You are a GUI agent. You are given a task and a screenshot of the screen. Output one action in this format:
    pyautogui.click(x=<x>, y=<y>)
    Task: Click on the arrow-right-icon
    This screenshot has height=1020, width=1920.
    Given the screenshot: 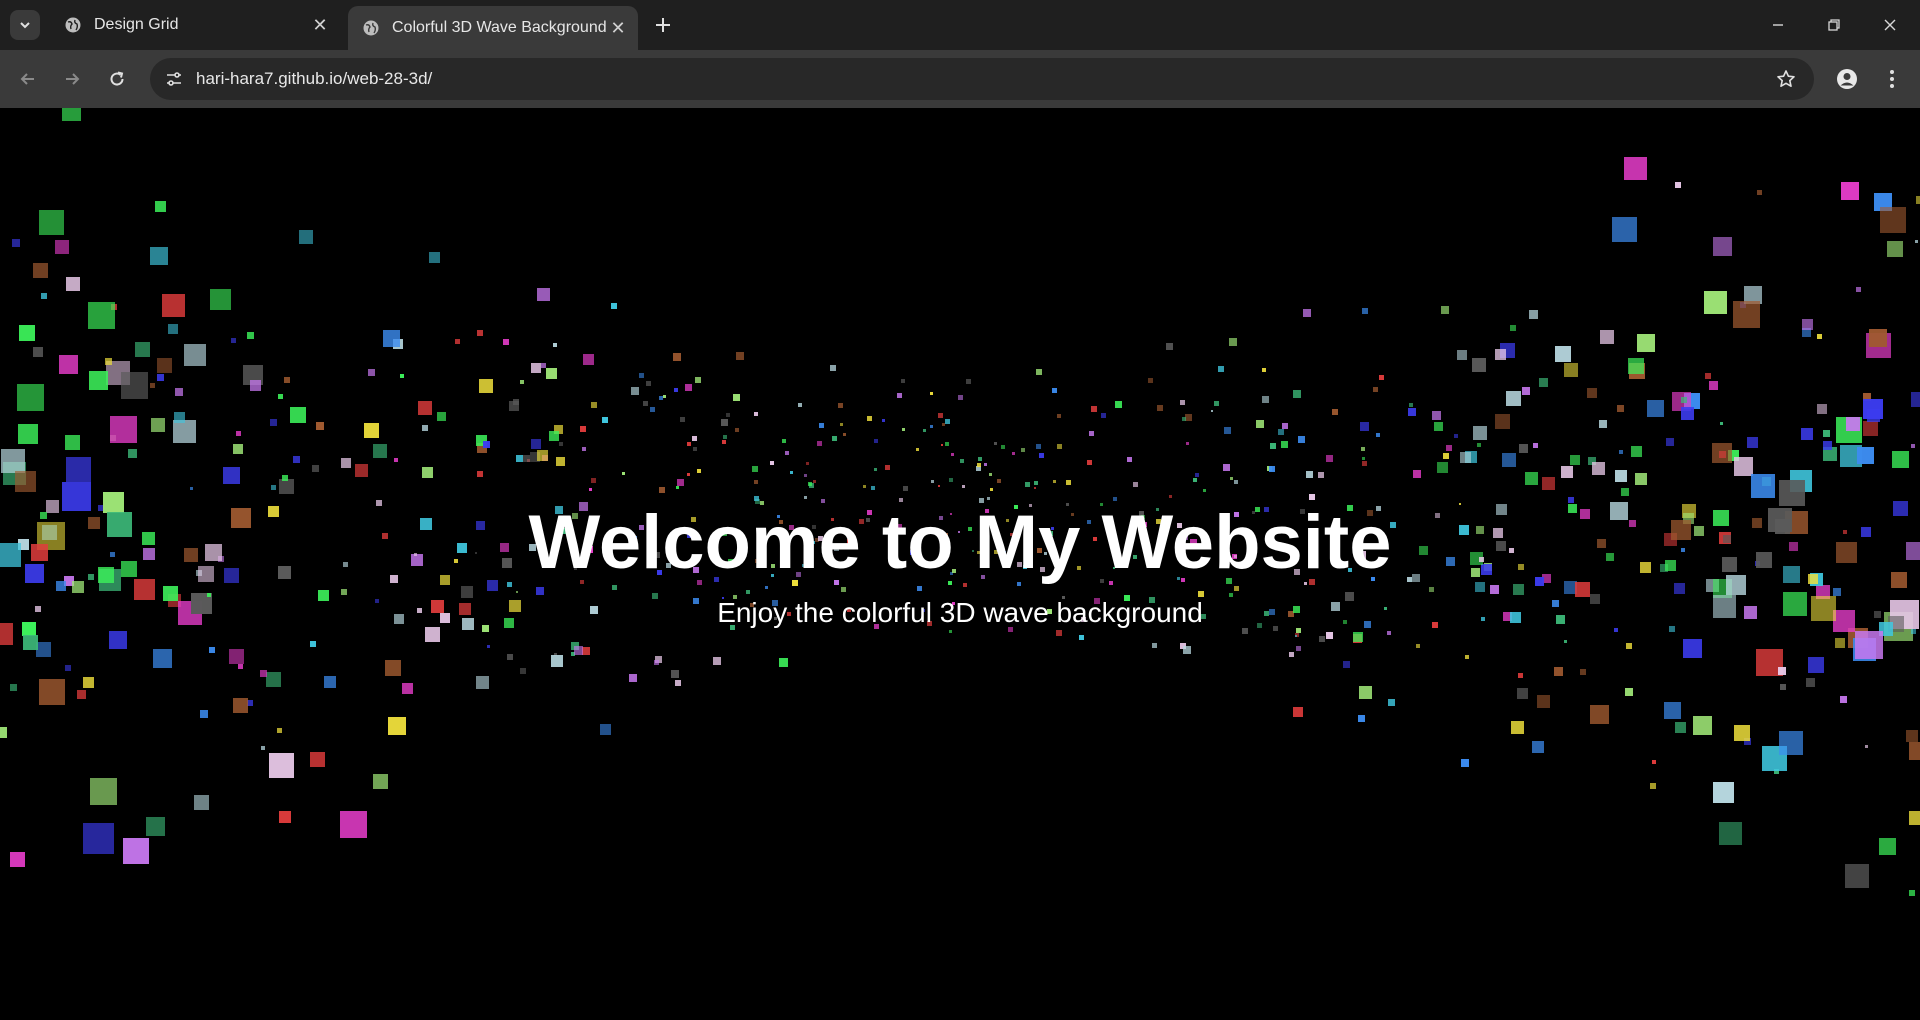 What is the action you would take?
    pyautogui.click(x=73, y=79)
    